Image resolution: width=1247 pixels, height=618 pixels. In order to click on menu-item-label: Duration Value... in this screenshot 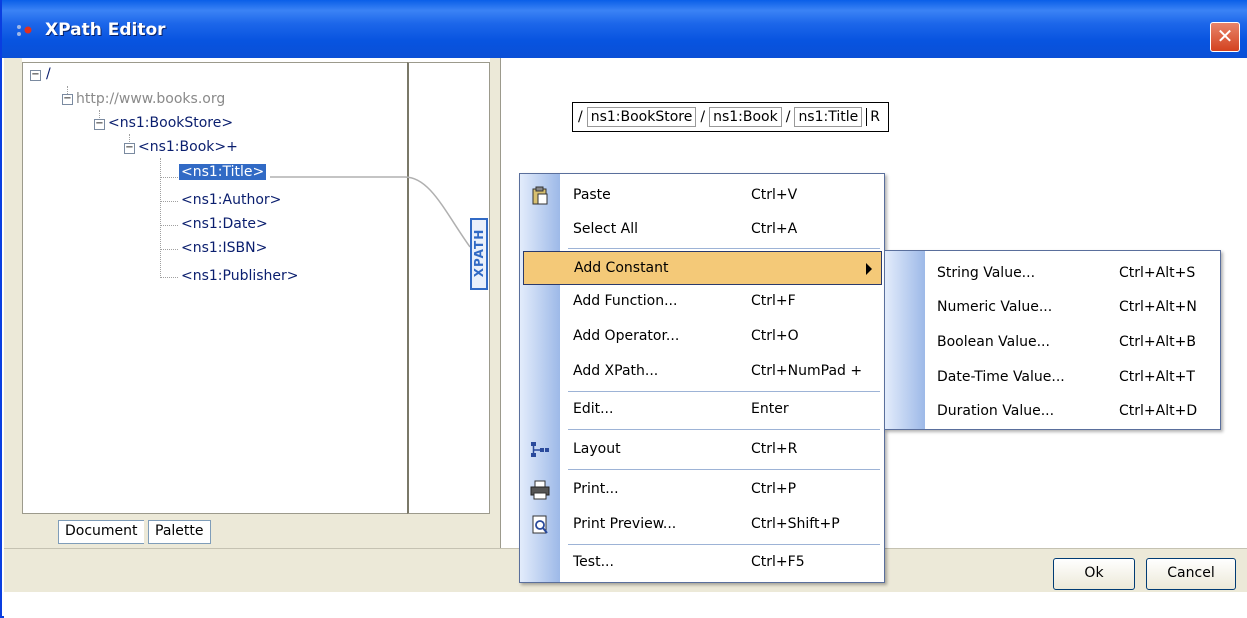, I will do `click(996, 411)`.